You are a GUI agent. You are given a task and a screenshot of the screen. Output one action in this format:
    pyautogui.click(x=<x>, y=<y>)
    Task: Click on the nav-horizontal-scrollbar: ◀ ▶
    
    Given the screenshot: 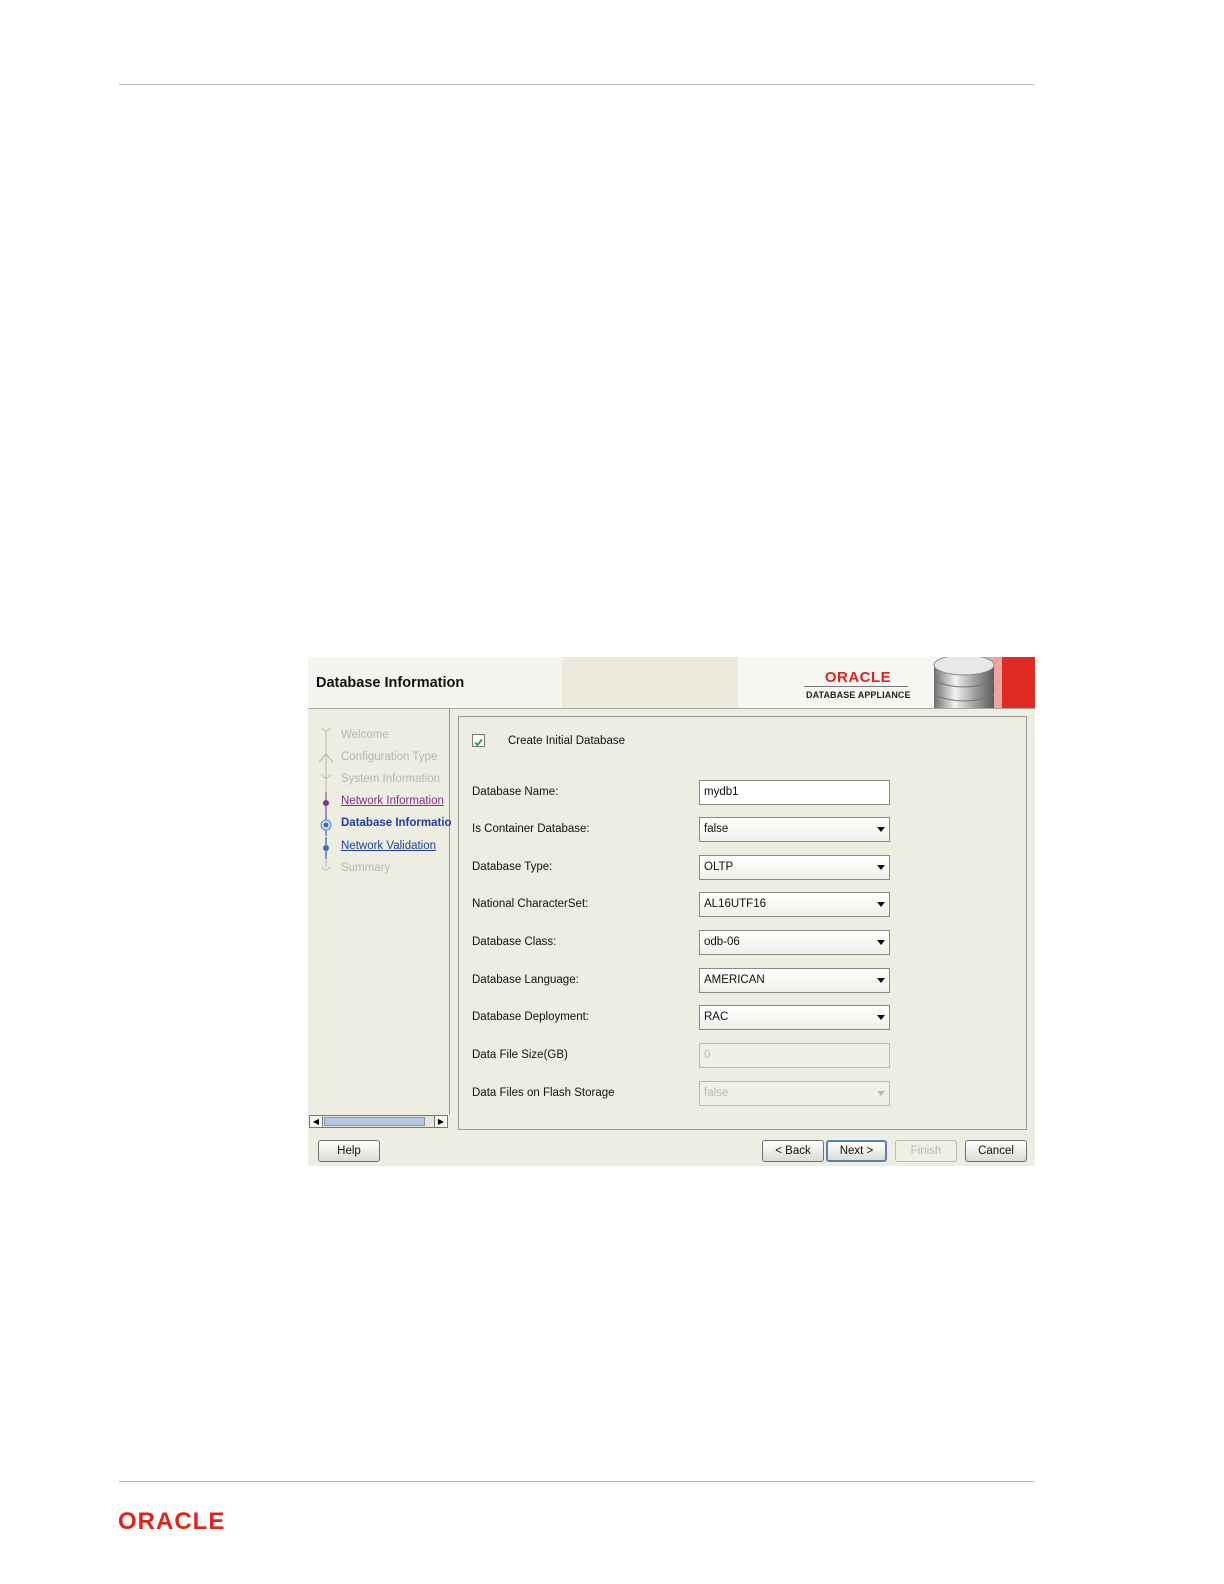 What is the action you would take?
    pyautogui.click(x=378, y=1121)
    